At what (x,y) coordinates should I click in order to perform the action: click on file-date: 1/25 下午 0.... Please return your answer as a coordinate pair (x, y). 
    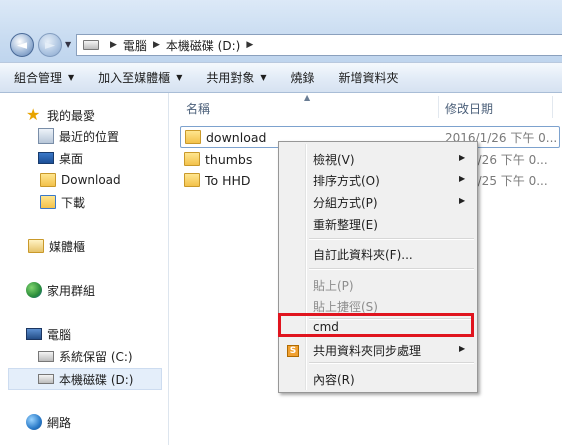
    Looking at the image, I should click on (509, 180).